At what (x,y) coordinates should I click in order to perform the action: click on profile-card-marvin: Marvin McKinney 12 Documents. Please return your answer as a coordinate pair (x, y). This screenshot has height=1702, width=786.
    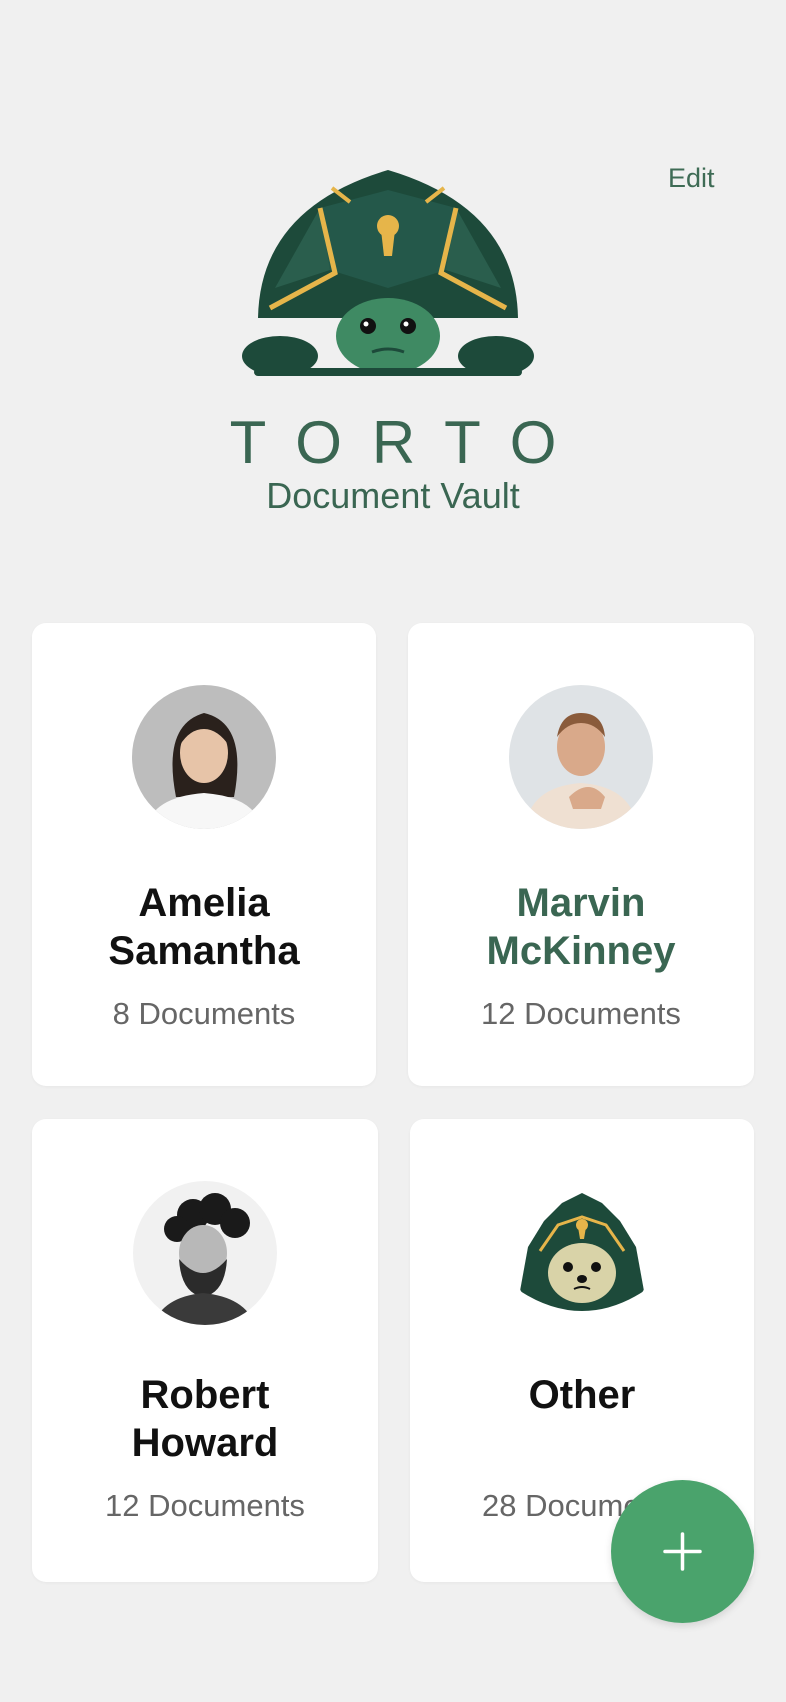
    Looking at the image, I should click on (581, 854).